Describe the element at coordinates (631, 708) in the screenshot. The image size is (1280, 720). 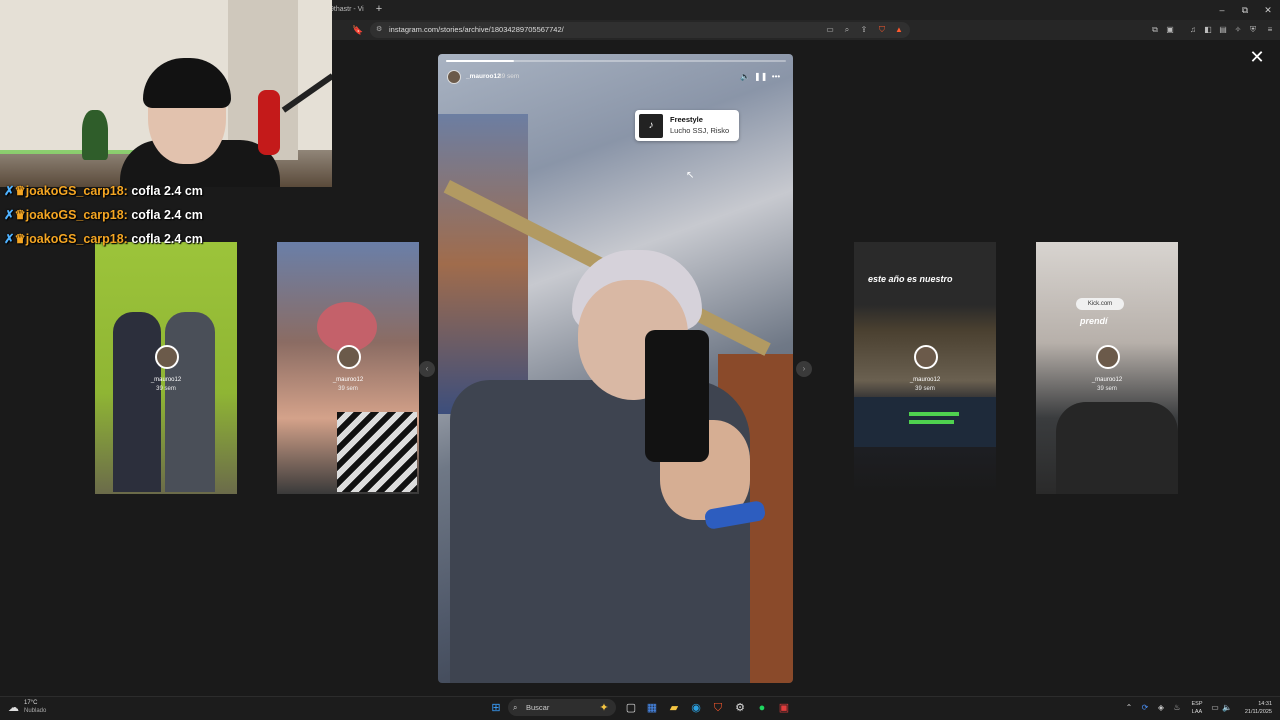
I see `task-view-icon: ▢` at that location.